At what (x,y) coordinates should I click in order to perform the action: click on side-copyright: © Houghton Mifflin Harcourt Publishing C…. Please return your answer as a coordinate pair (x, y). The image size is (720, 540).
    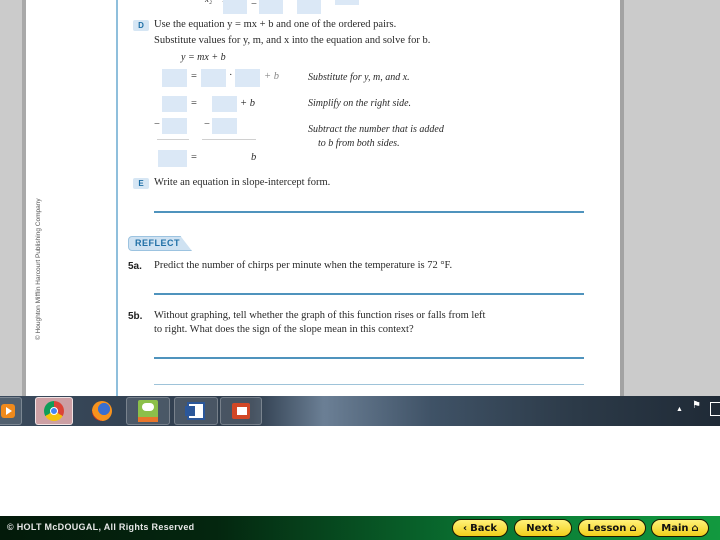
    Looking at the image, I should click on (38, 269).